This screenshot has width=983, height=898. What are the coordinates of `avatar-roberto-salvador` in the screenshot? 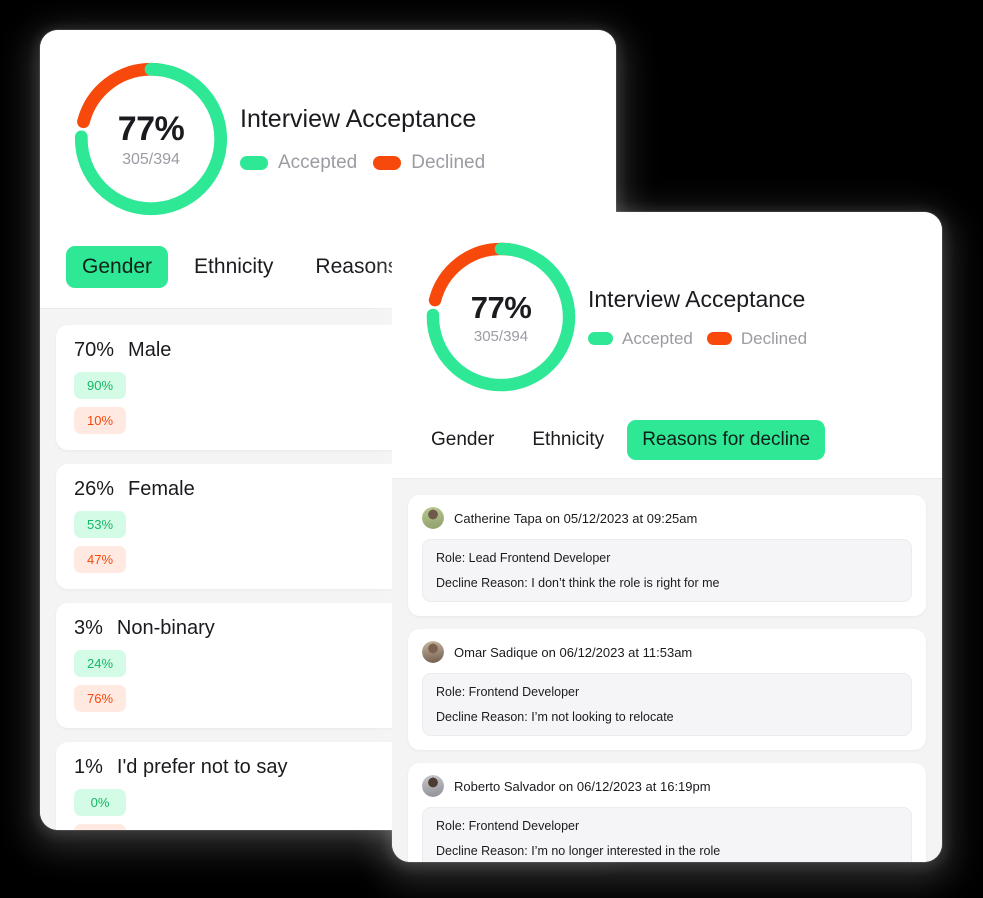 It's located at (433, 786).